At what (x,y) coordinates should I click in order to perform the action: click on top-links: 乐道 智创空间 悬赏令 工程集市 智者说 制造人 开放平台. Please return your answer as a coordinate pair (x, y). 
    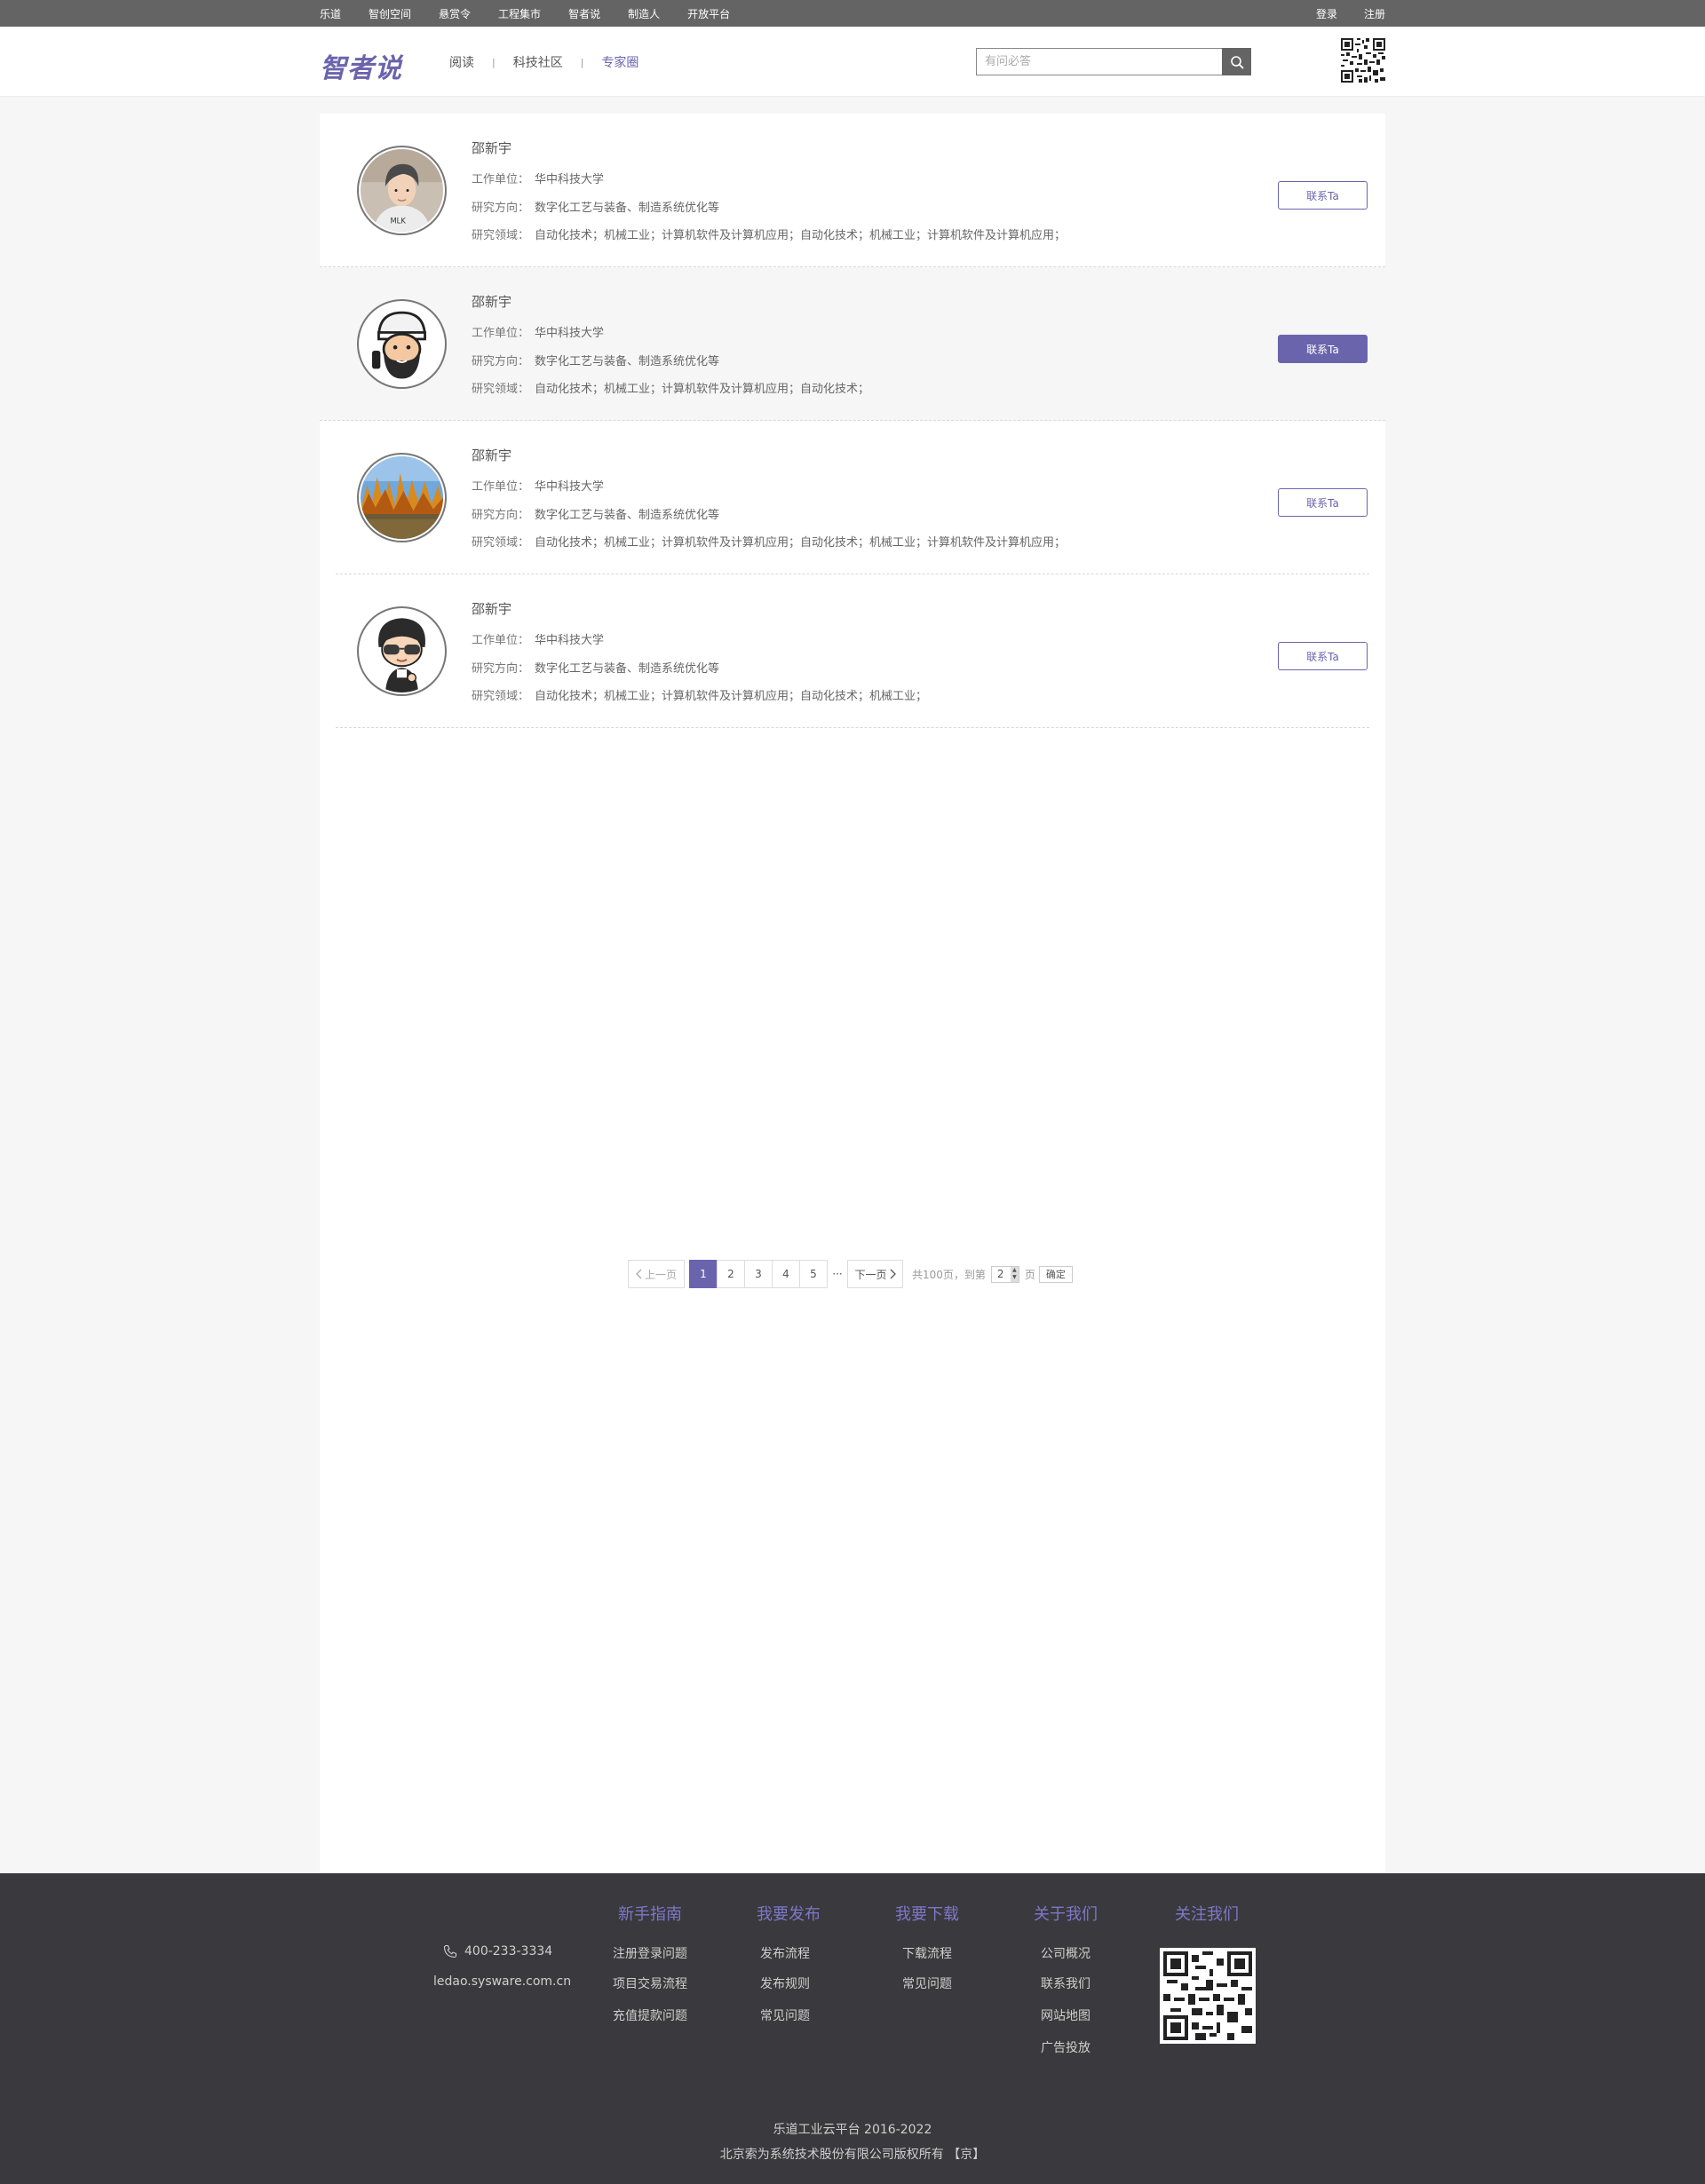
    Looking at the image, I should click on (539, 13).